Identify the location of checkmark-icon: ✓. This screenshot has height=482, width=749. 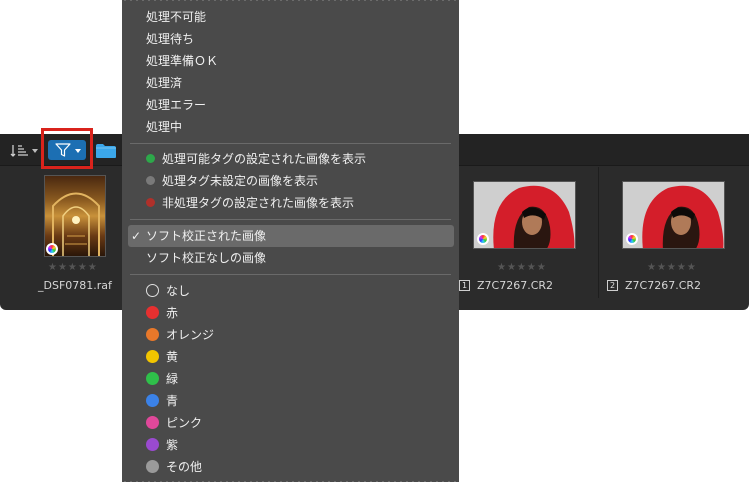
(136, 236).